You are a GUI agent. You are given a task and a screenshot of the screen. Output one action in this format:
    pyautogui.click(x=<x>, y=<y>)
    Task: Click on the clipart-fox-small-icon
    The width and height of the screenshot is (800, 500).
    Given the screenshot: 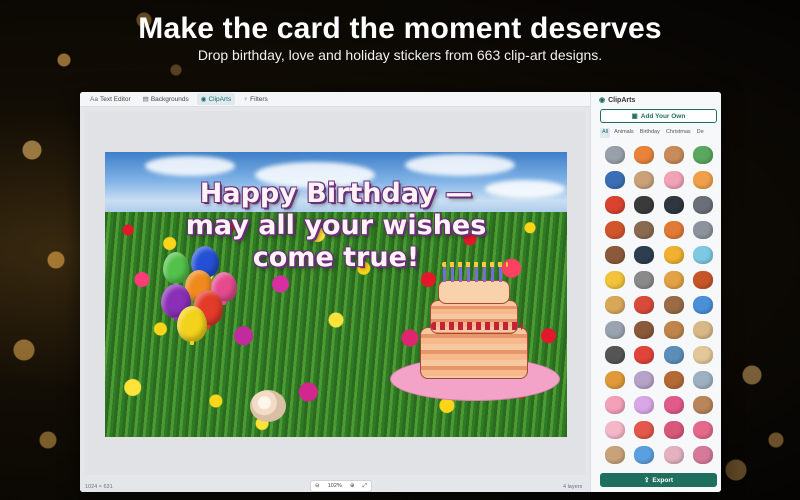 What is the action you would take?
    pyautogui.click(x=673, y=229)
    